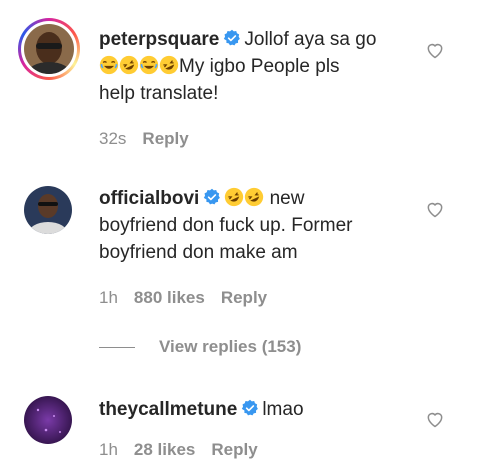 The image size is (480, 460). I want to click on comment-meta: 1h 28 likes Reply, so click(186, 450).